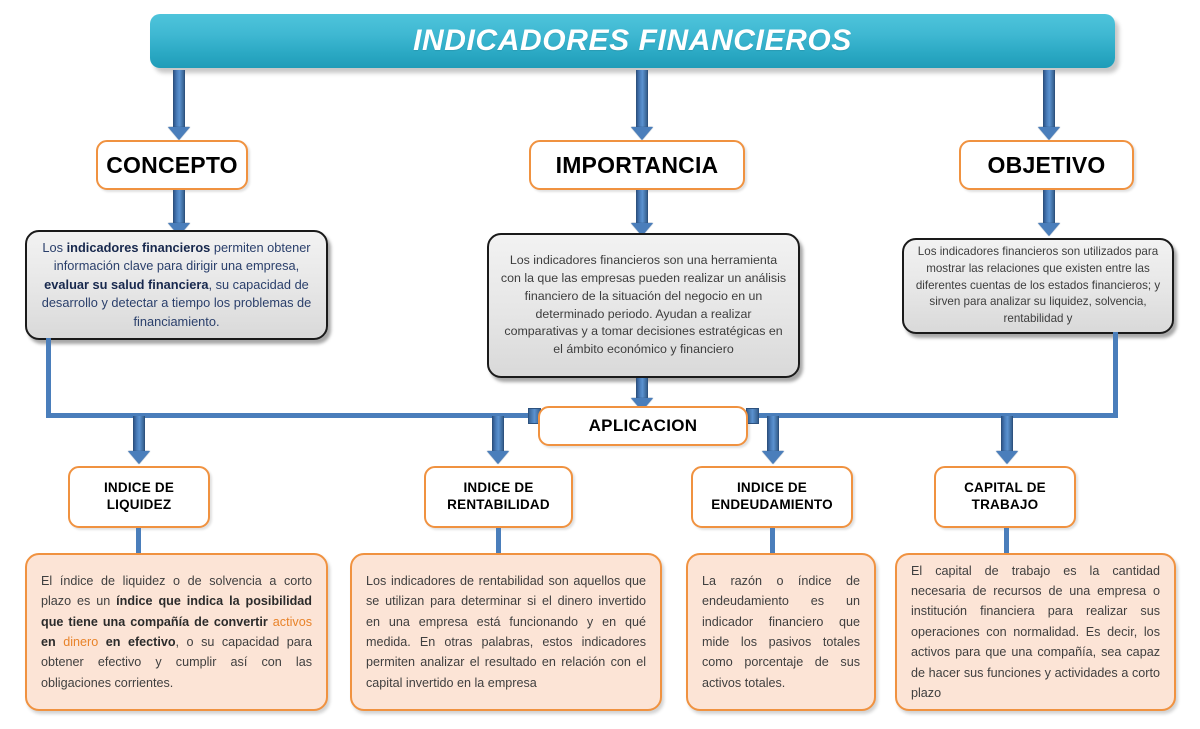 This screenshot has width=1200, height=729. I want to click on node-importancia: IMPORTANCIA, so click(637, 165).